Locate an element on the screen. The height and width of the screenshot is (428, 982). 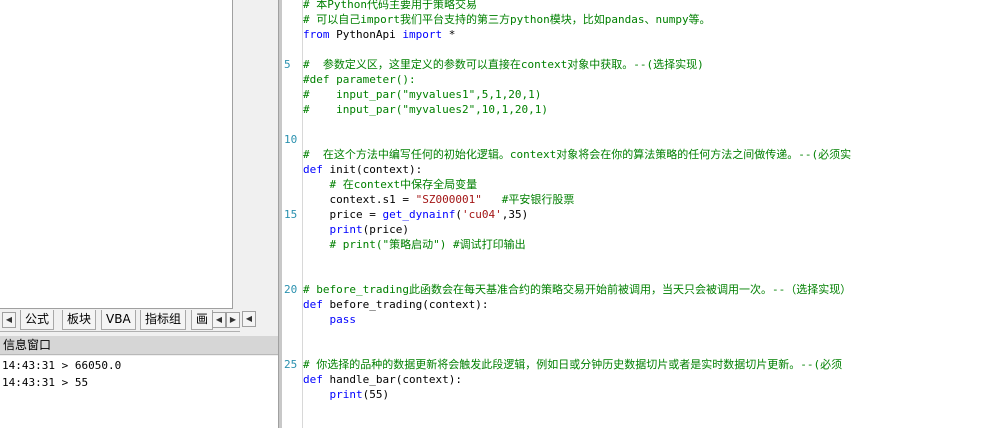
code-line: print(55) is located at coordinates (346, 394).